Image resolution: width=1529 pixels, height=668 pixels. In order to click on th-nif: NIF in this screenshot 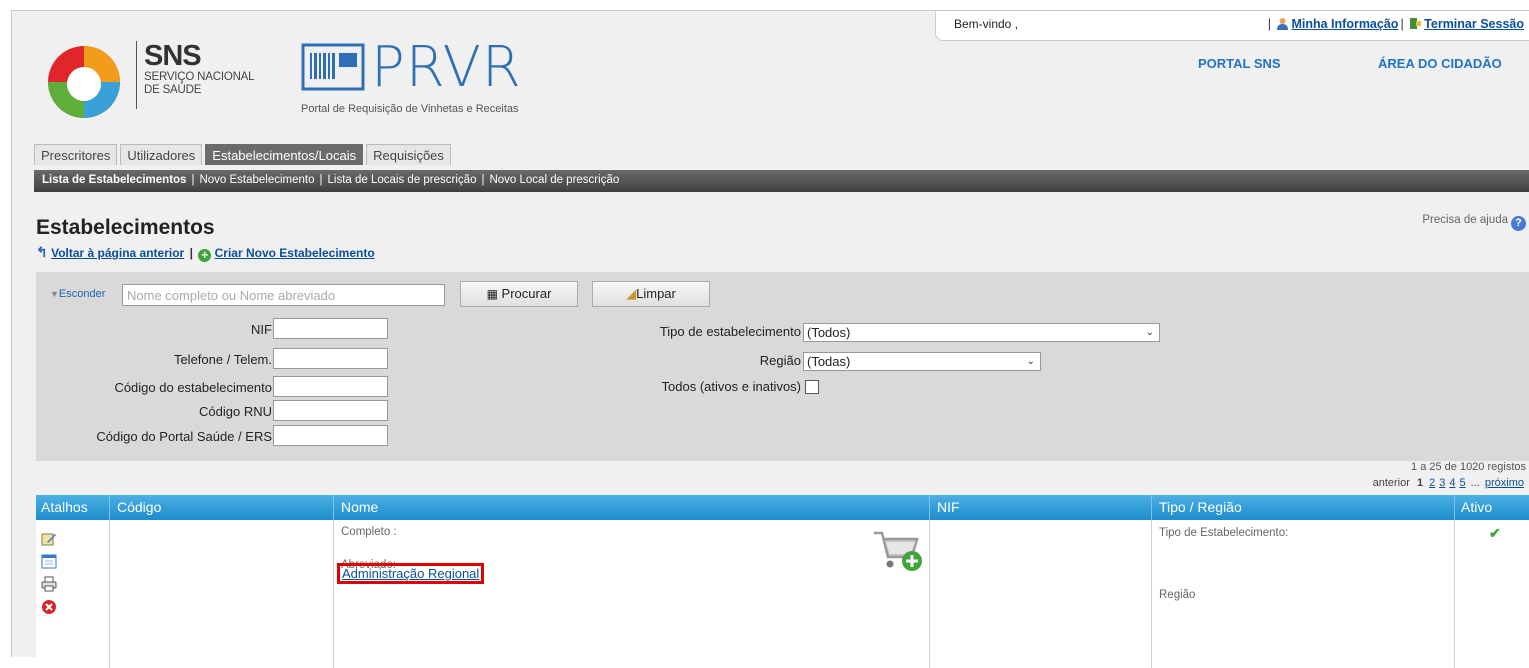, I will do `click(948, 507)`.